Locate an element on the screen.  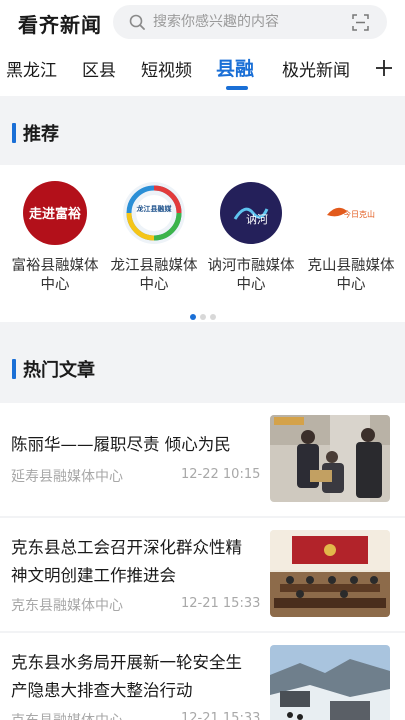
media-center-name: 讷河市融媒体中心 is located at coordinates (251, 275).